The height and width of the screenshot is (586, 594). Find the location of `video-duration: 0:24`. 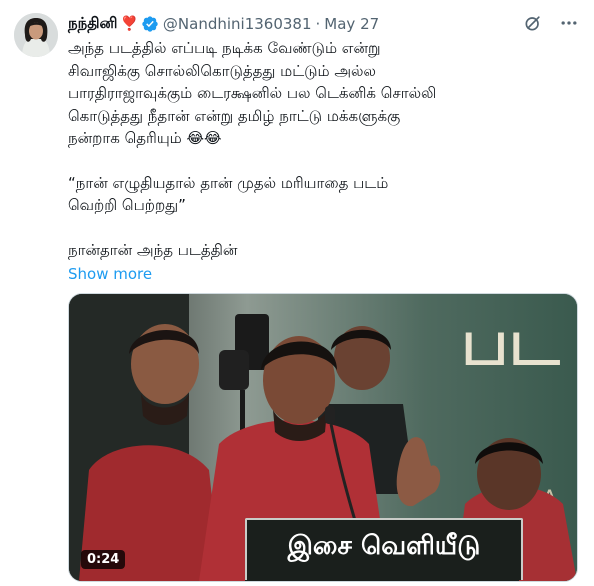

video-duration: 0:24 is located at coordinates (103, 559).